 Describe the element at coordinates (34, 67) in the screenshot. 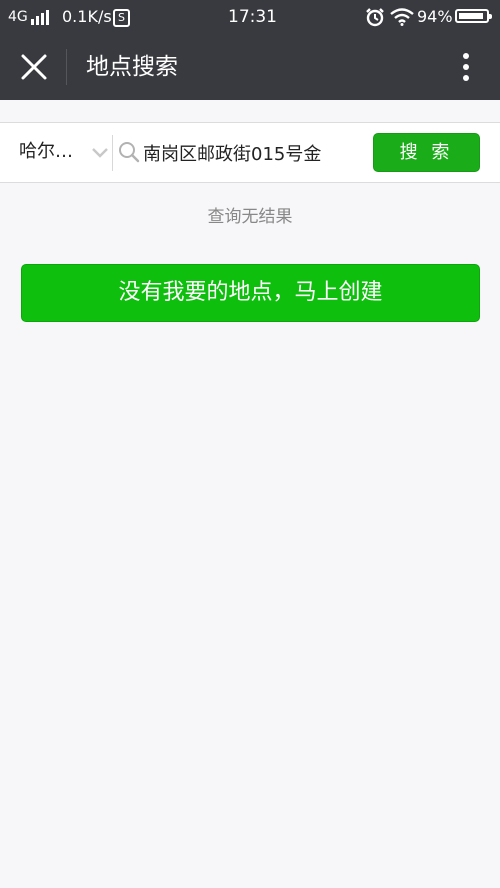

I see `close-icon` at that location.